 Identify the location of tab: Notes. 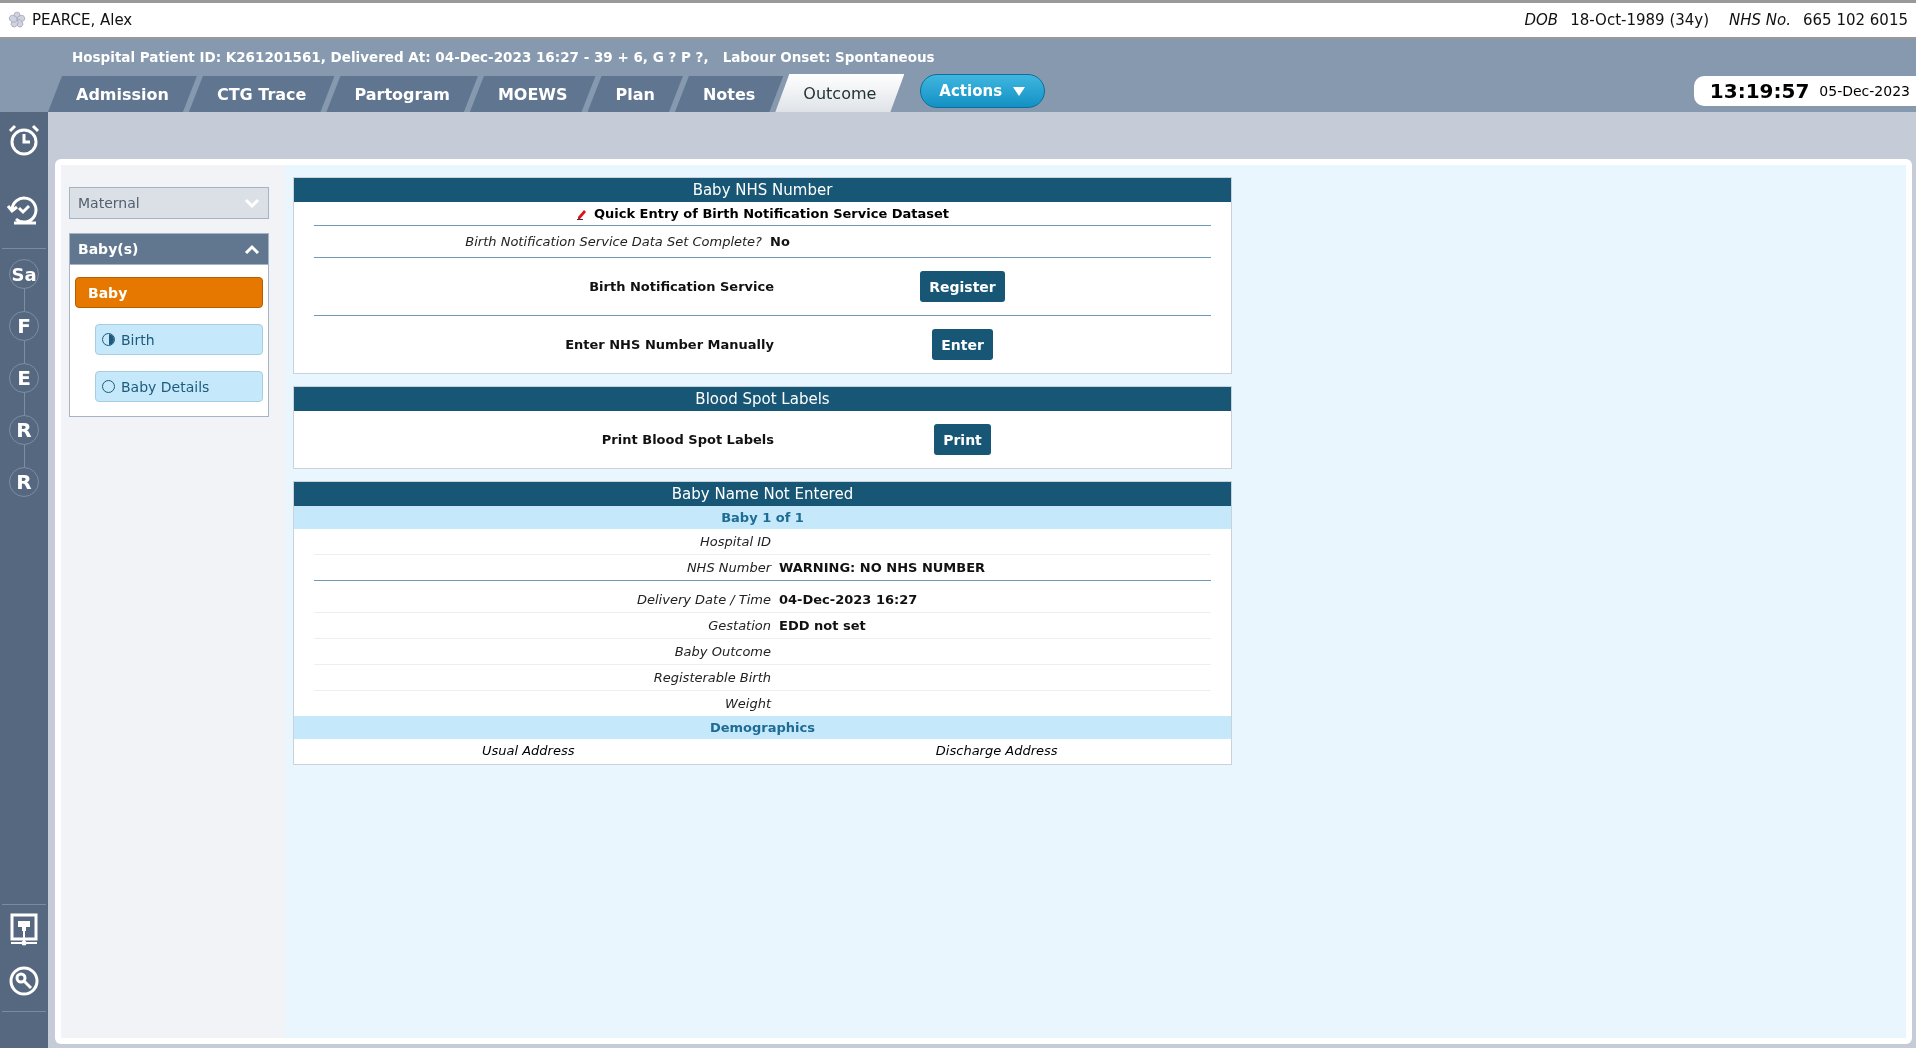
(729, 94).